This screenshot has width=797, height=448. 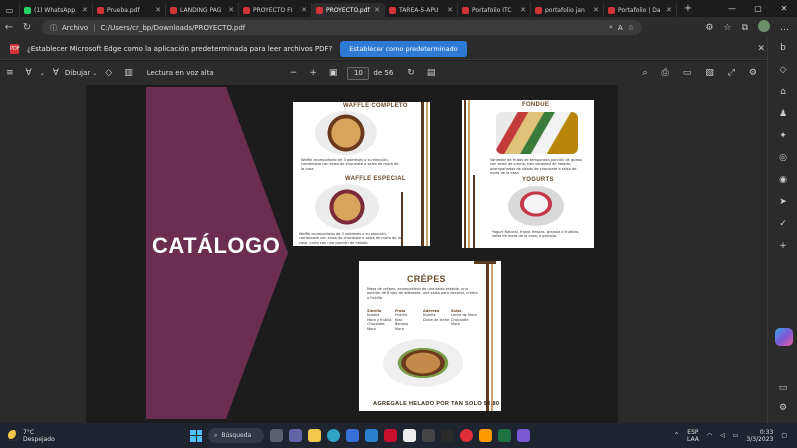 What do you see at coordinates (782, 224) in the screenshot?
I see `drop-icon: ✓` at bounding box center [782, 224].